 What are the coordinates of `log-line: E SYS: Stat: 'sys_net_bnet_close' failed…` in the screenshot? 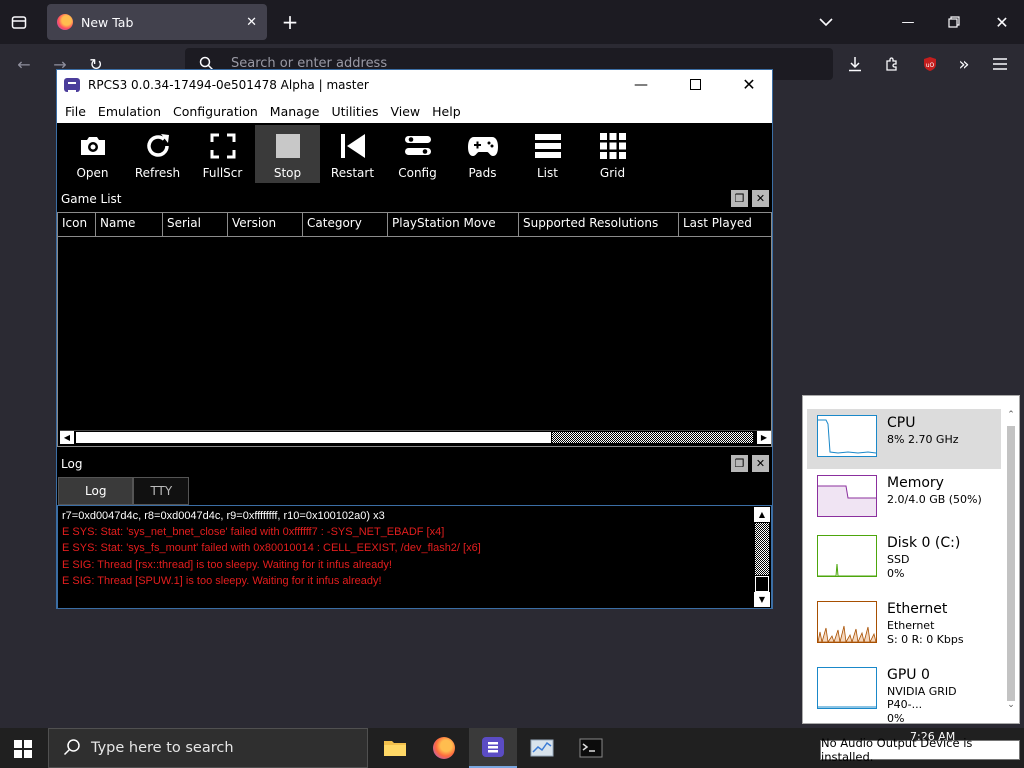 It's located at (253, 532).